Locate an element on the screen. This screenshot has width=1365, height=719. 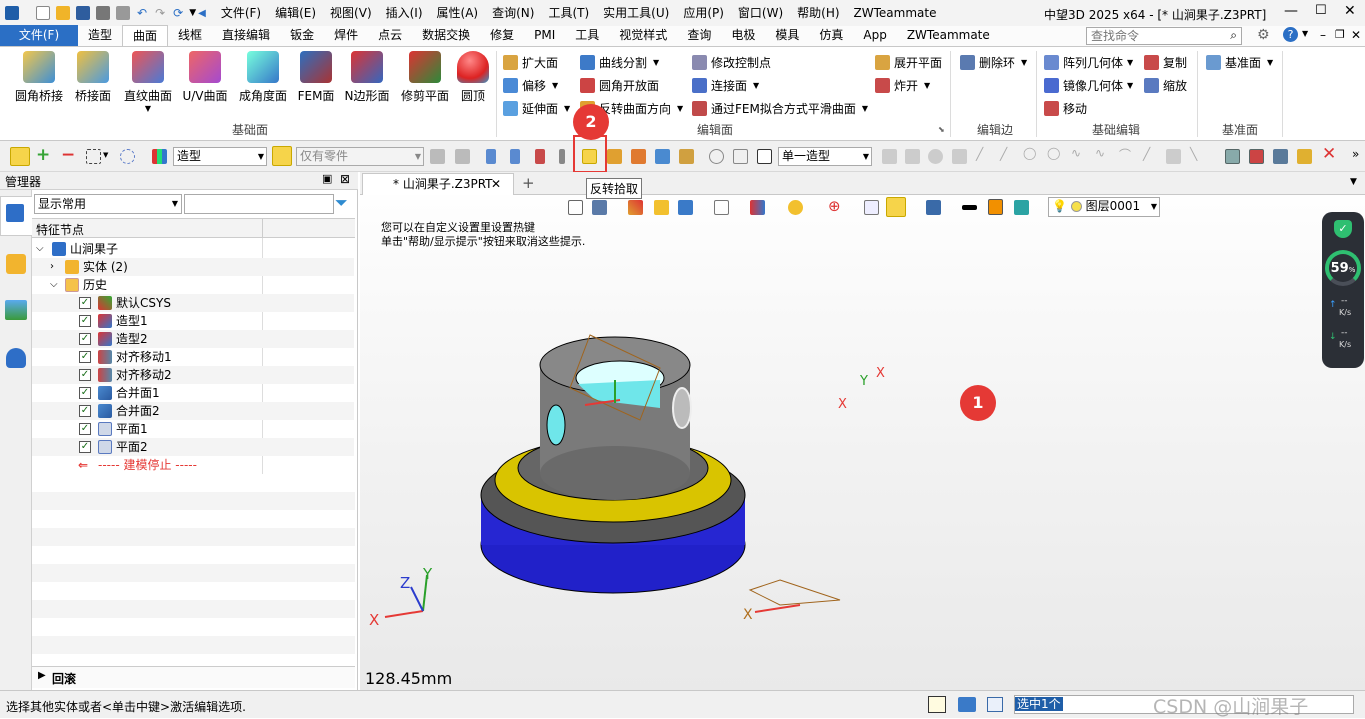
manager-filter-input is located at coordinates (259, 204).